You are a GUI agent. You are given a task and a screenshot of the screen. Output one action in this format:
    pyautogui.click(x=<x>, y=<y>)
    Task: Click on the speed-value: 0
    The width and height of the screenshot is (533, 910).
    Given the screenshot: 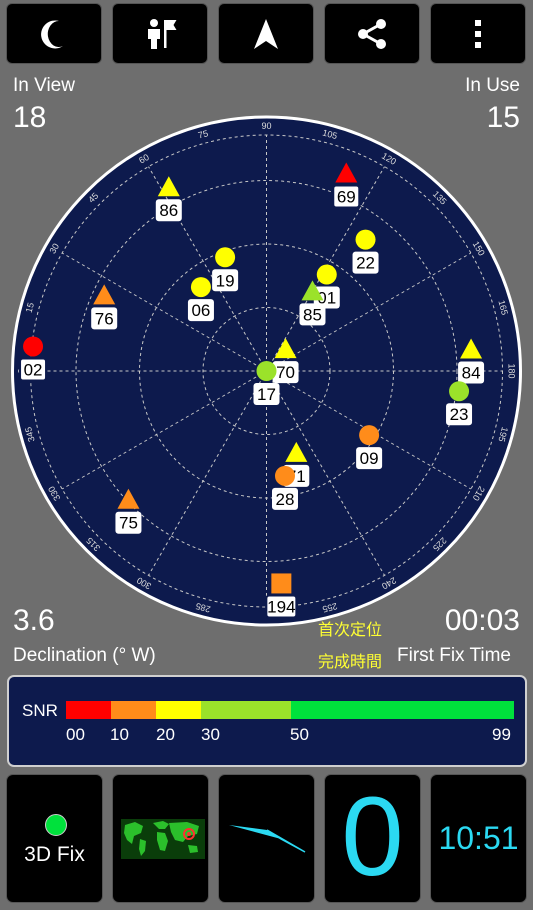 What is the action you would take?
    pyautogui.click(x=372, y=836)
    